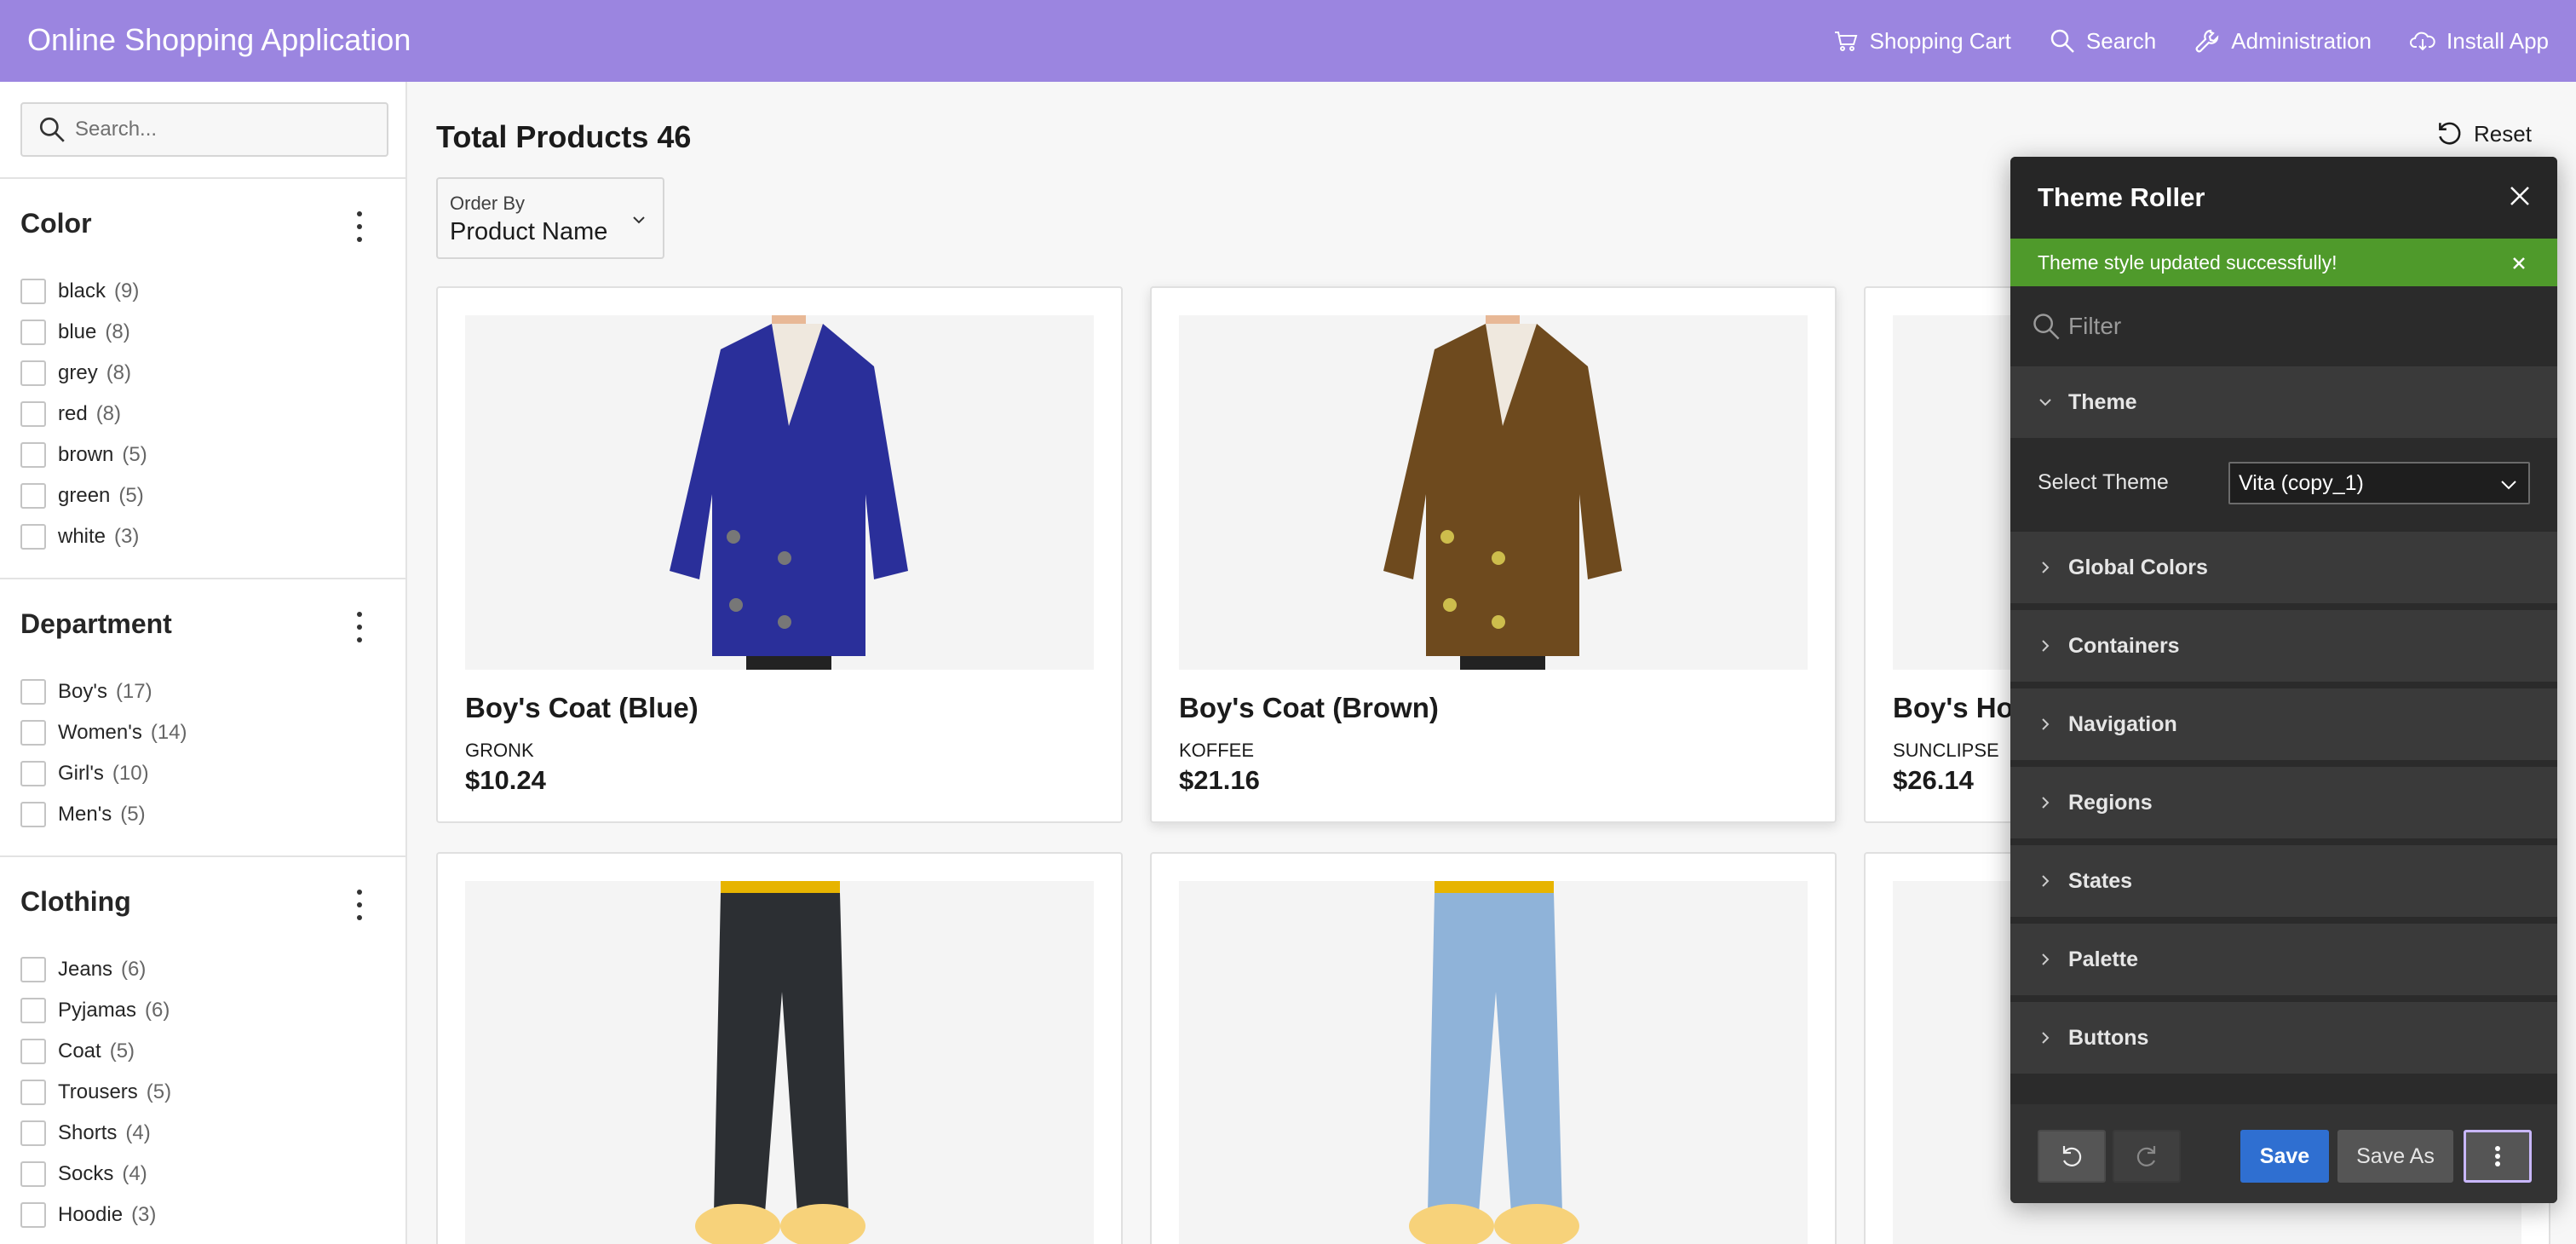  I want to click on nav-search: Search, so click(2102, 41).